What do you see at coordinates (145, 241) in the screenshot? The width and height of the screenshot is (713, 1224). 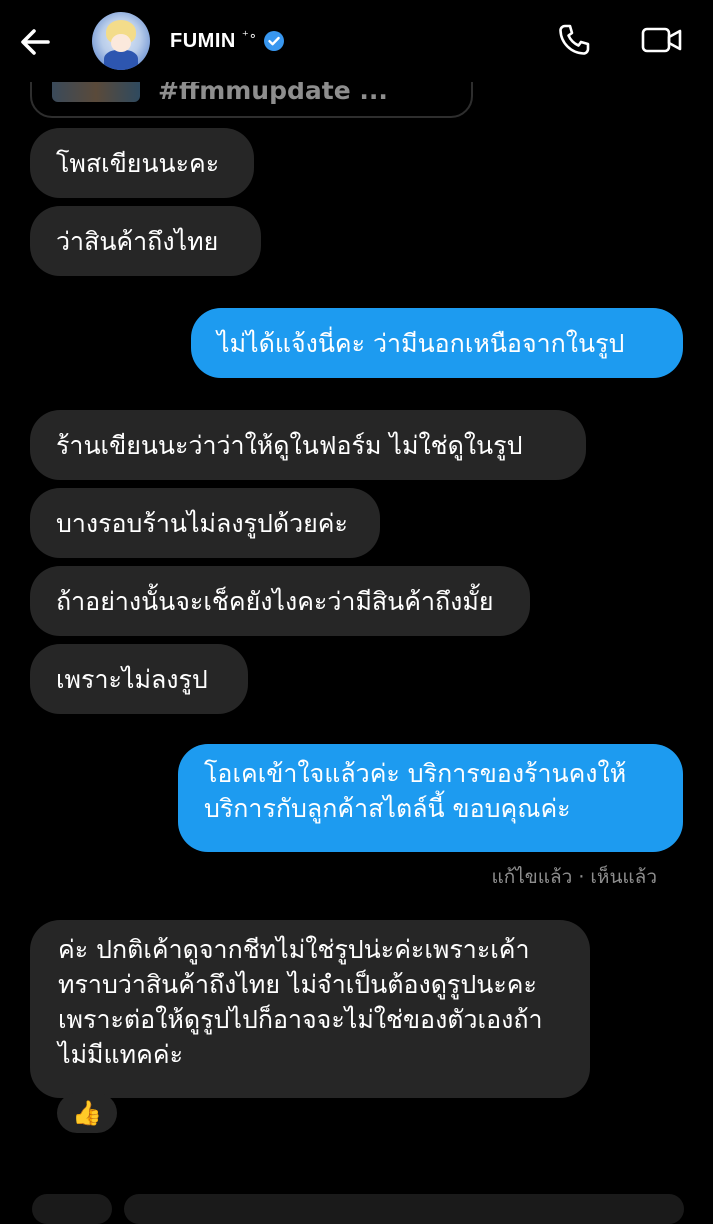 I see `message-bubble-incoming: ว่าสินค้าถึงไทย` at bounding box center [145, 241].